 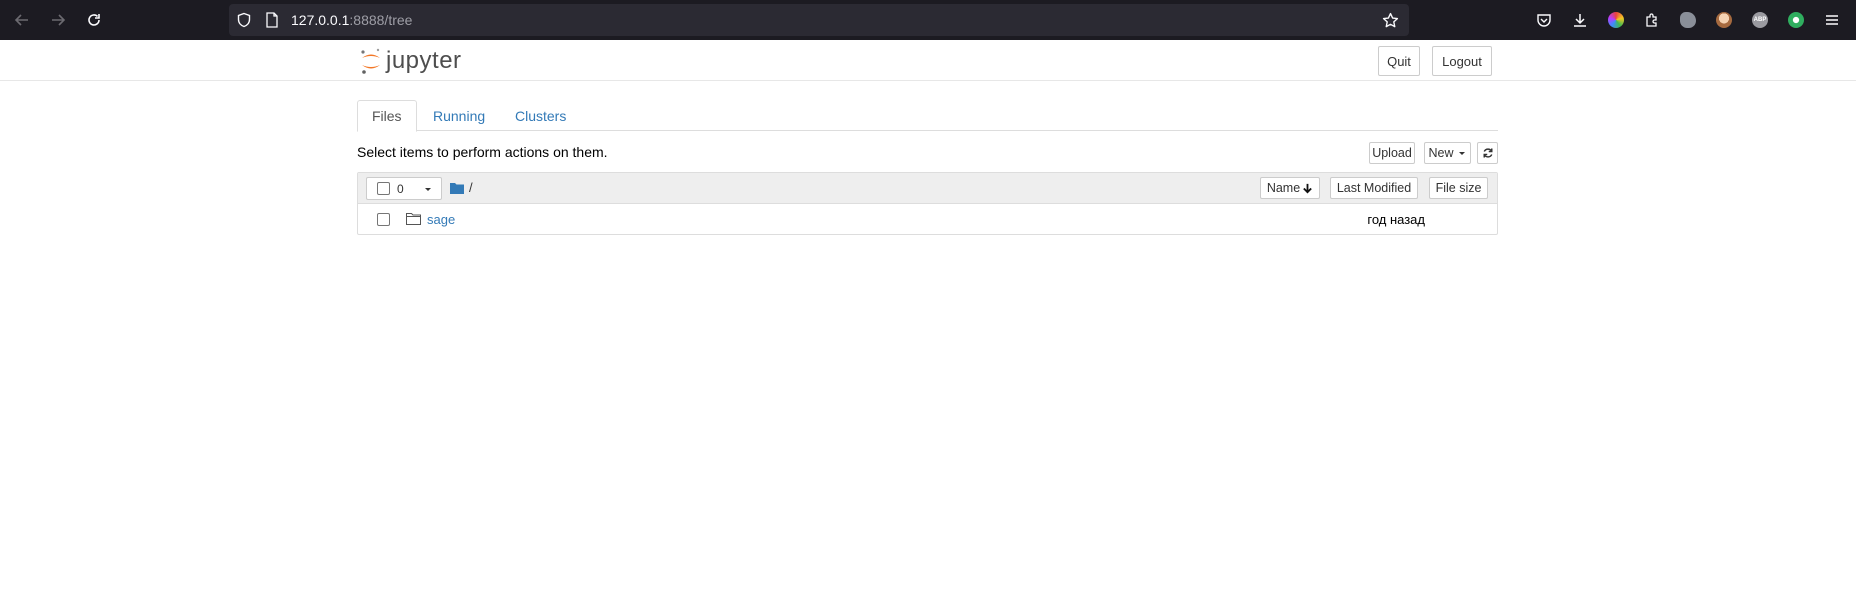 I want to click on url-host: 127.0.0.1, so click(x=320, y=20).